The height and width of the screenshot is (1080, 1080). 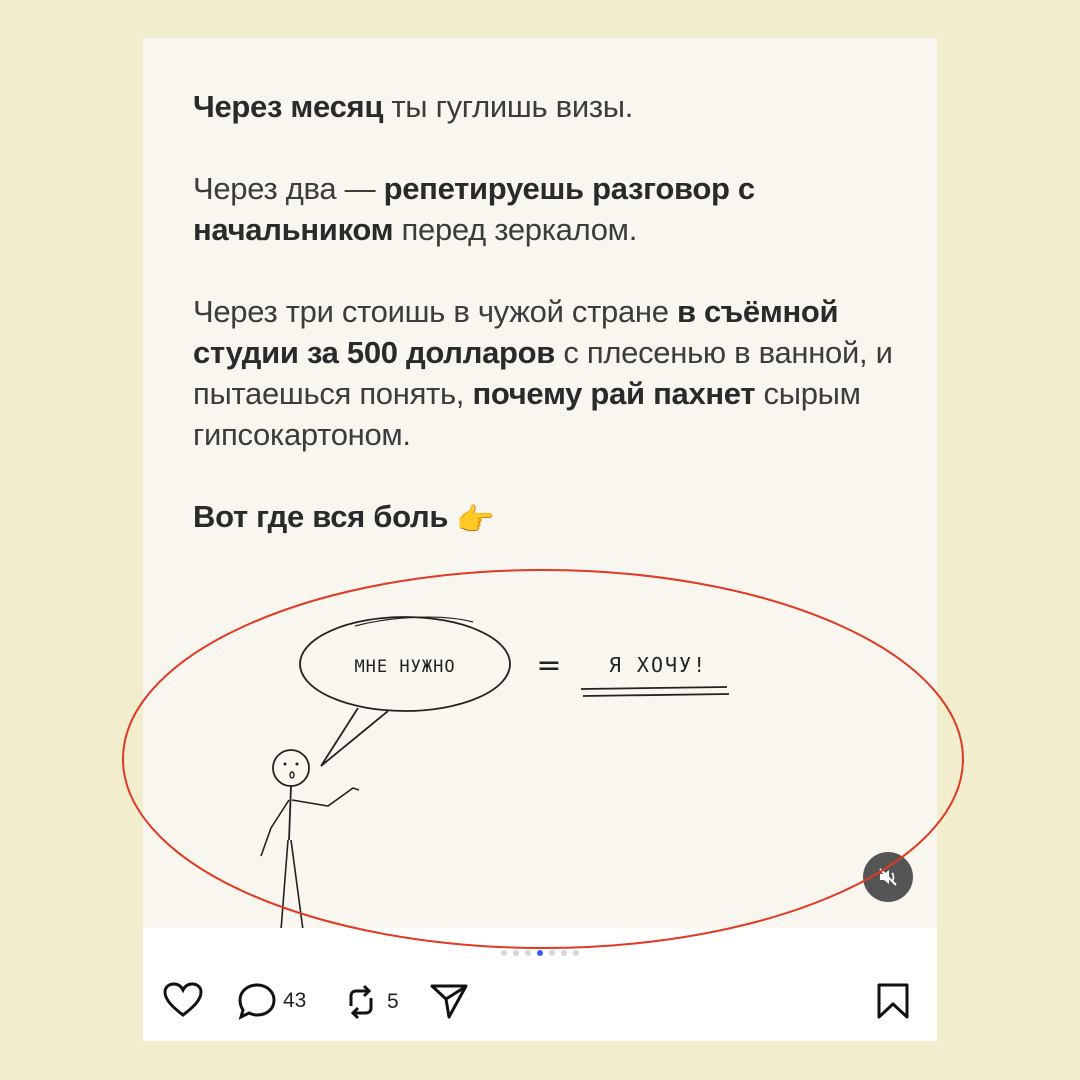 What do you see at coordinates (508, 106) in the screenshot?
I see `text-phrase: ты гуглишь визы.` at bounding box center [508, 106].